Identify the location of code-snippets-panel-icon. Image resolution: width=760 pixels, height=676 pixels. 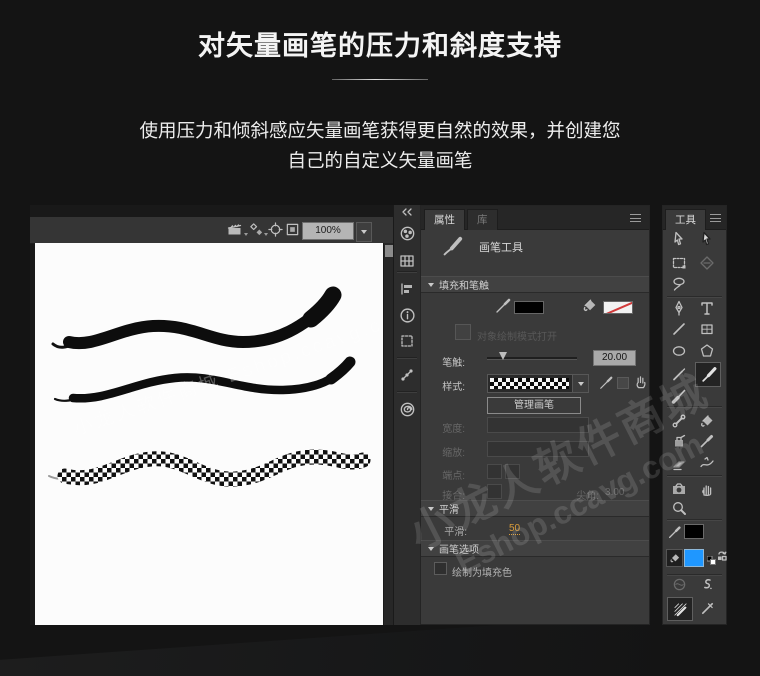
(407, 375).